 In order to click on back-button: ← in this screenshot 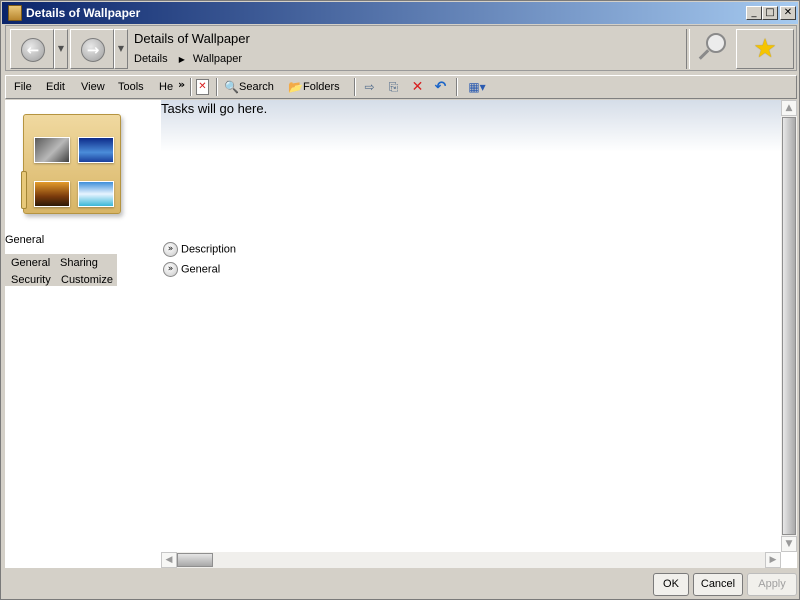, I will do `click(32, 49)`.